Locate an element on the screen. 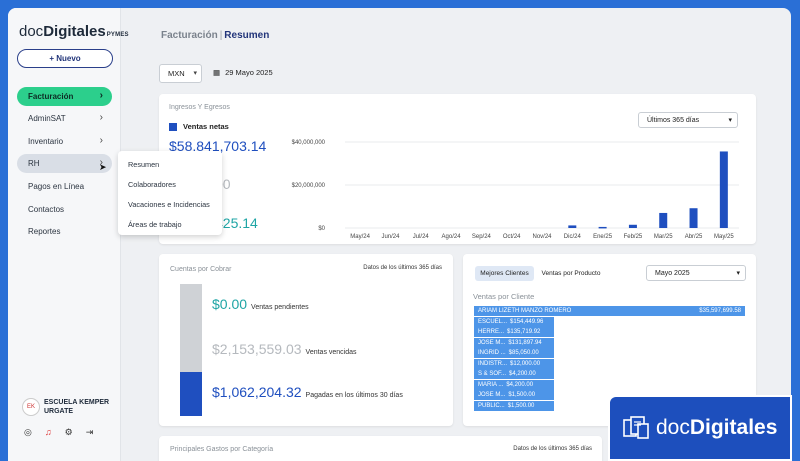  x-tick-label: Ene/25 is located at coordinates (603, 237).